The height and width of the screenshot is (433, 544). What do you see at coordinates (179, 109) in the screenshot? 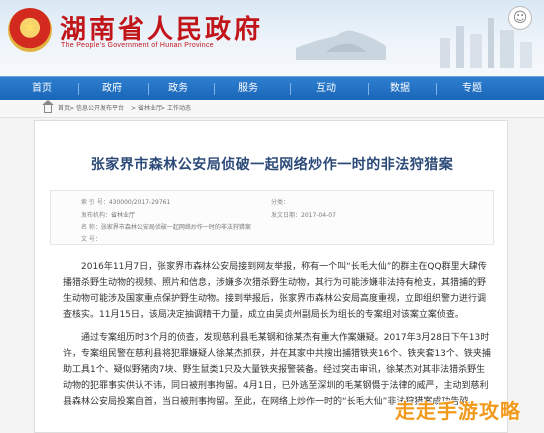
I see `breadcrumb-item: 工作动态` at bounding box center [179, 109].